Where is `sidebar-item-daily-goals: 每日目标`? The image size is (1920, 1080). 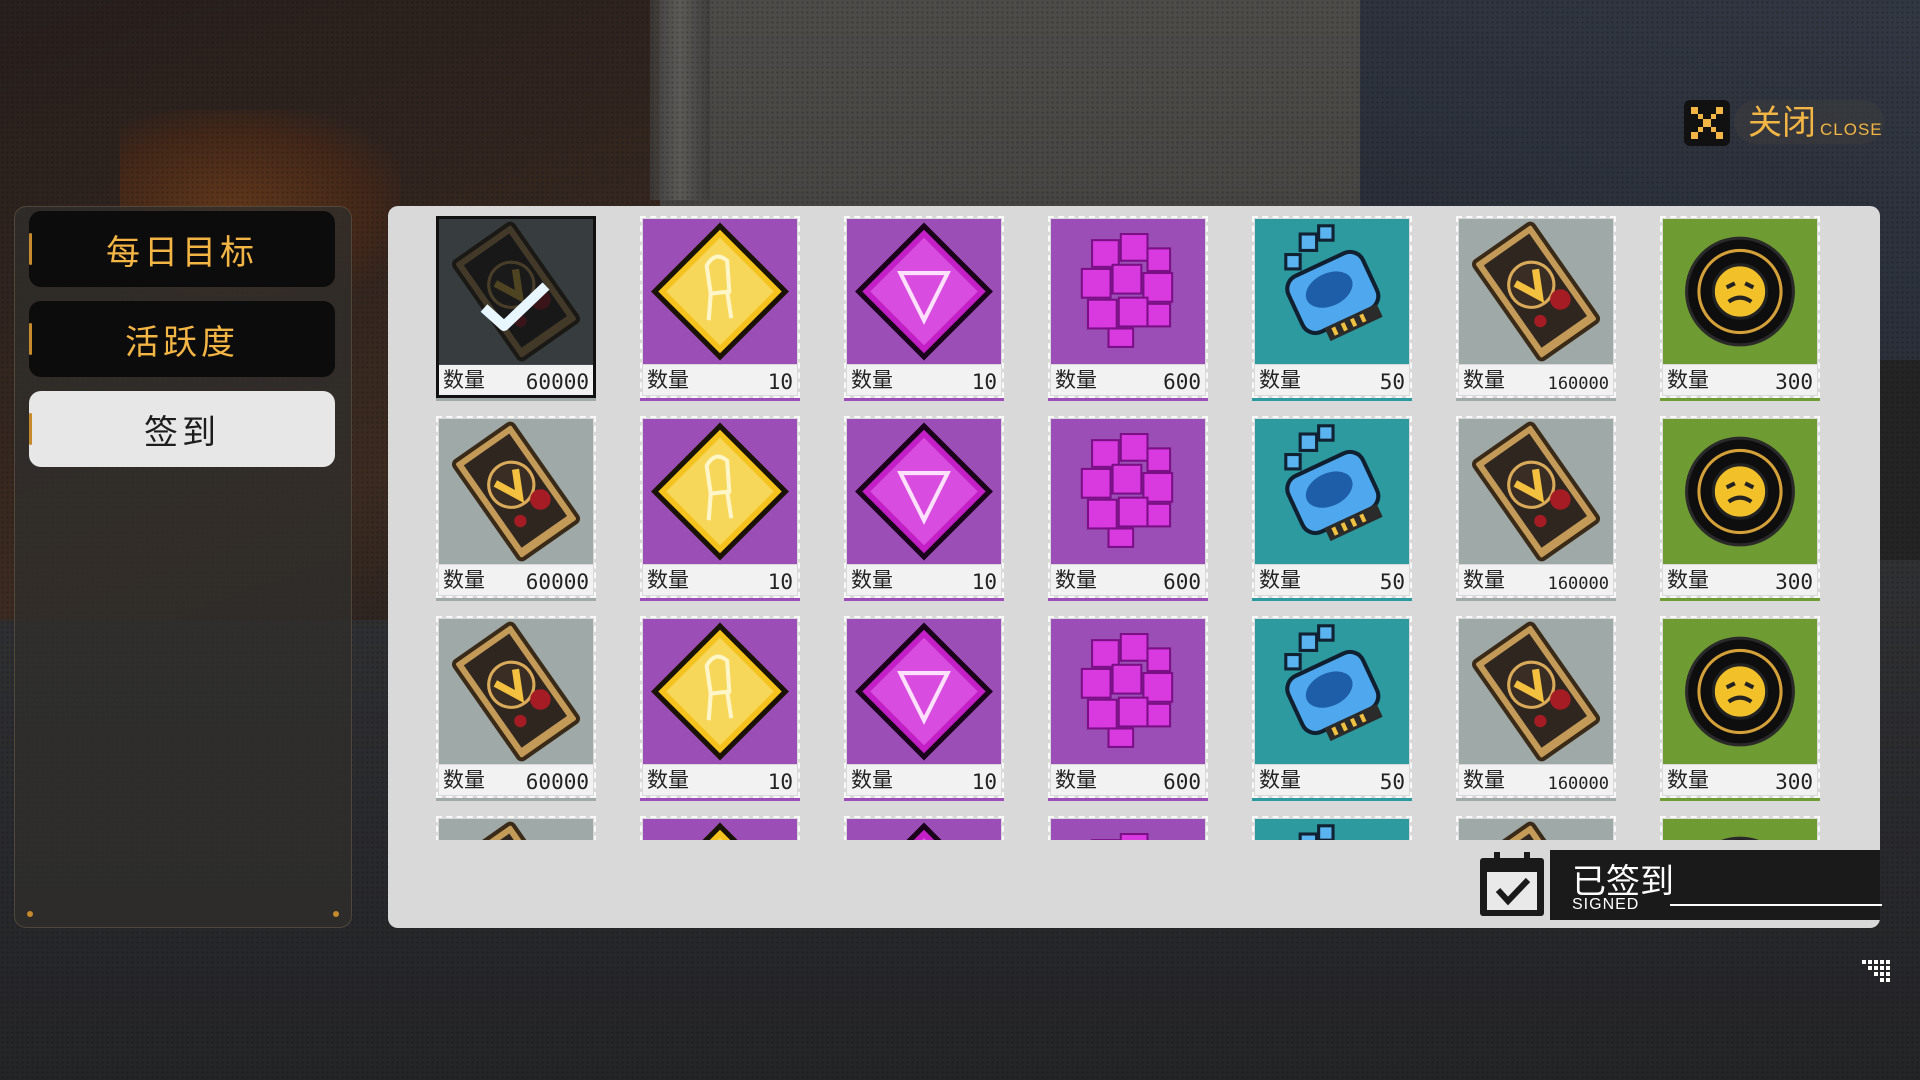 sidebar-item-daily-goals: 每日目标 is located at coordinates (182, 249).